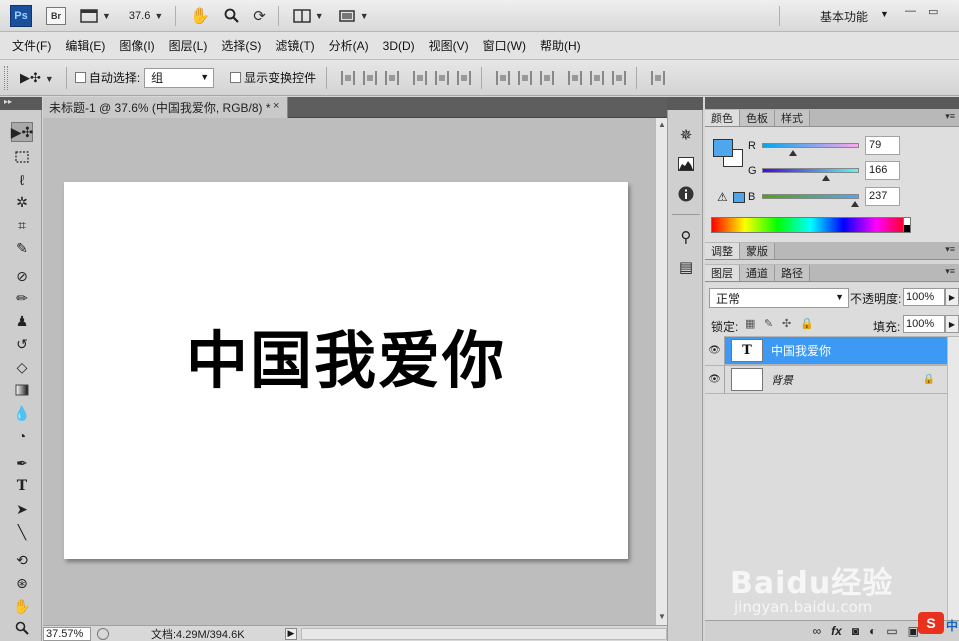  Describe the element at coordinates (575, 77) in the screenshot. I see `distribute-left-icon` at that location.